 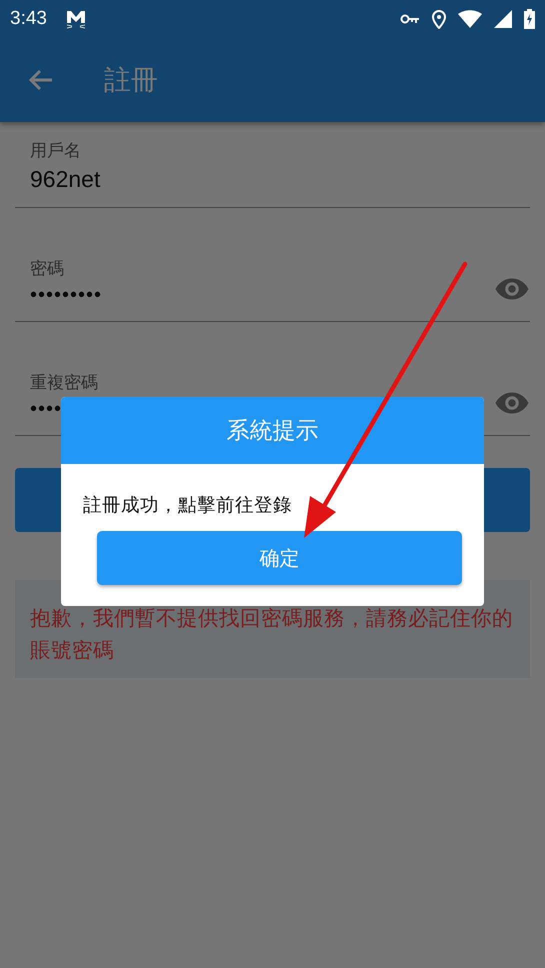 I want to click on location-icon, so click(x=439, y=19).